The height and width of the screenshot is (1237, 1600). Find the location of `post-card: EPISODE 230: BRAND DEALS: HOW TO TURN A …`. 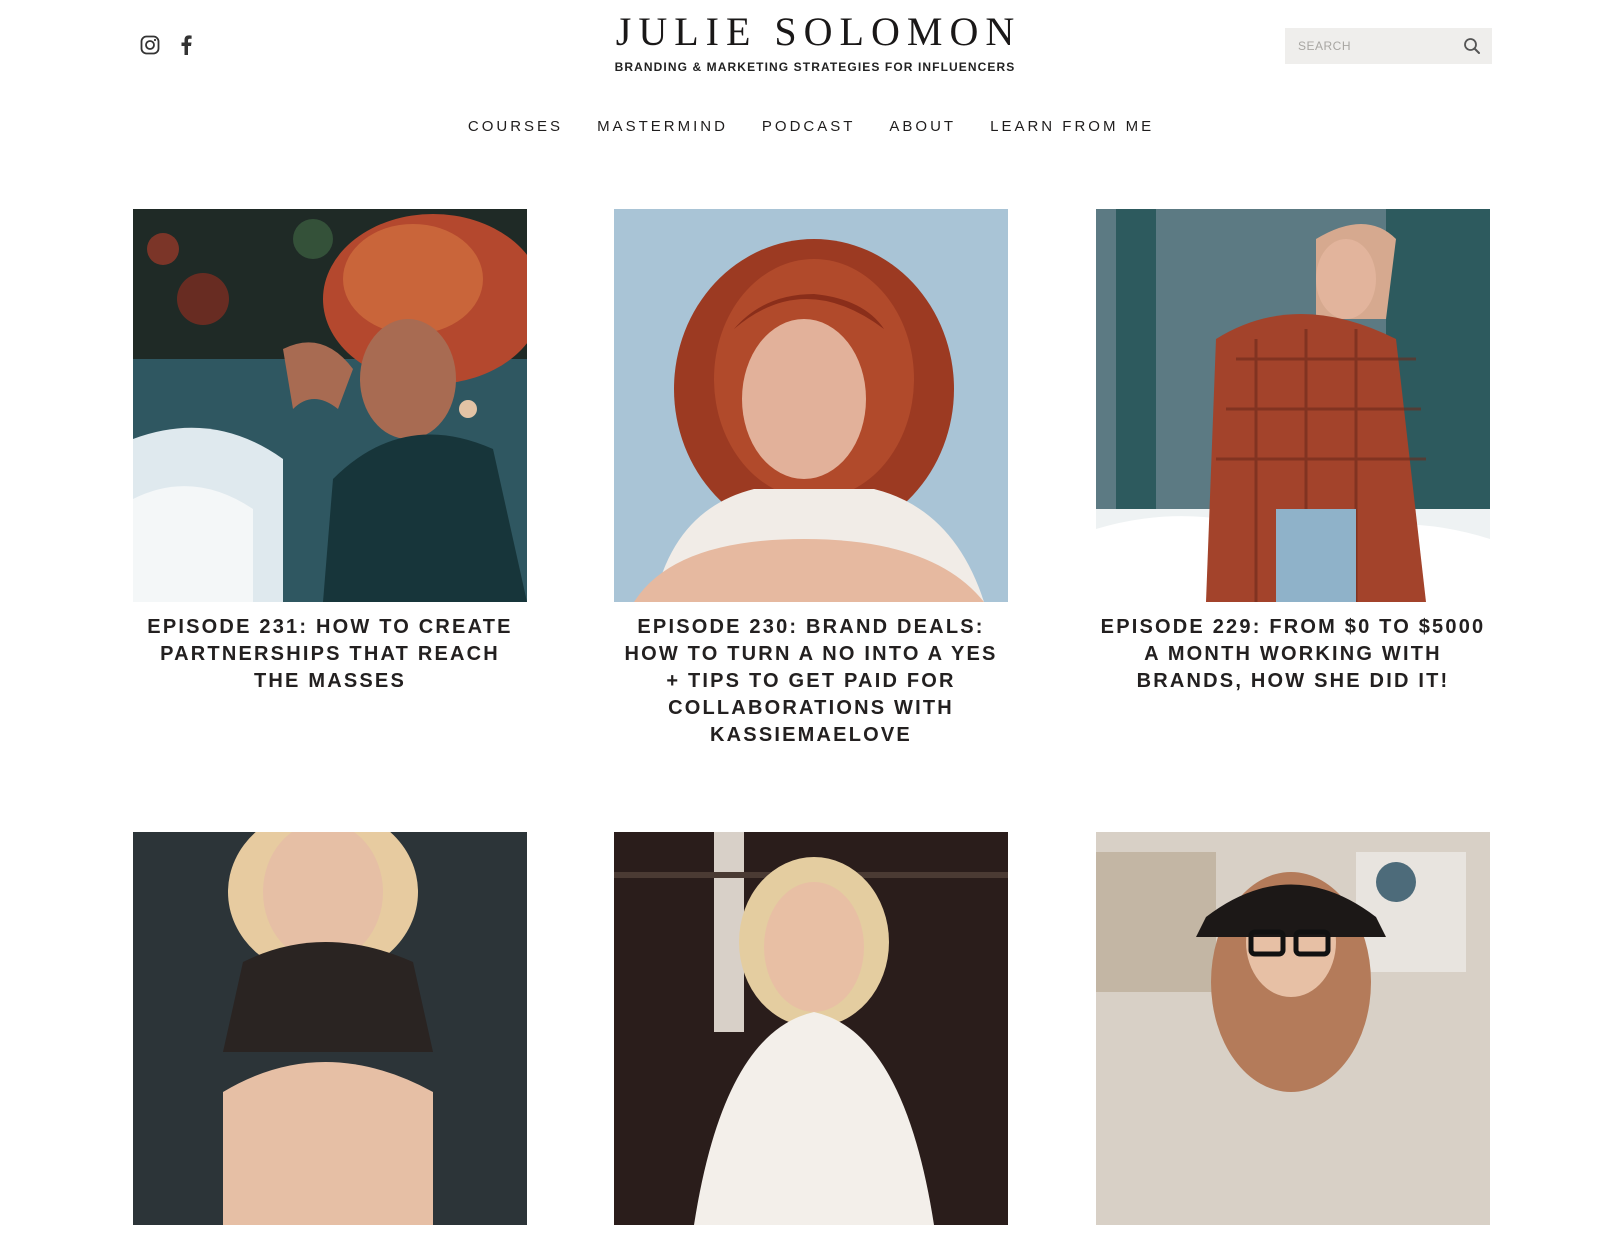

post-card: EPISODE 230: BRAND DEALS: HOW TO TURN A … is located at coordinates (811, 479).